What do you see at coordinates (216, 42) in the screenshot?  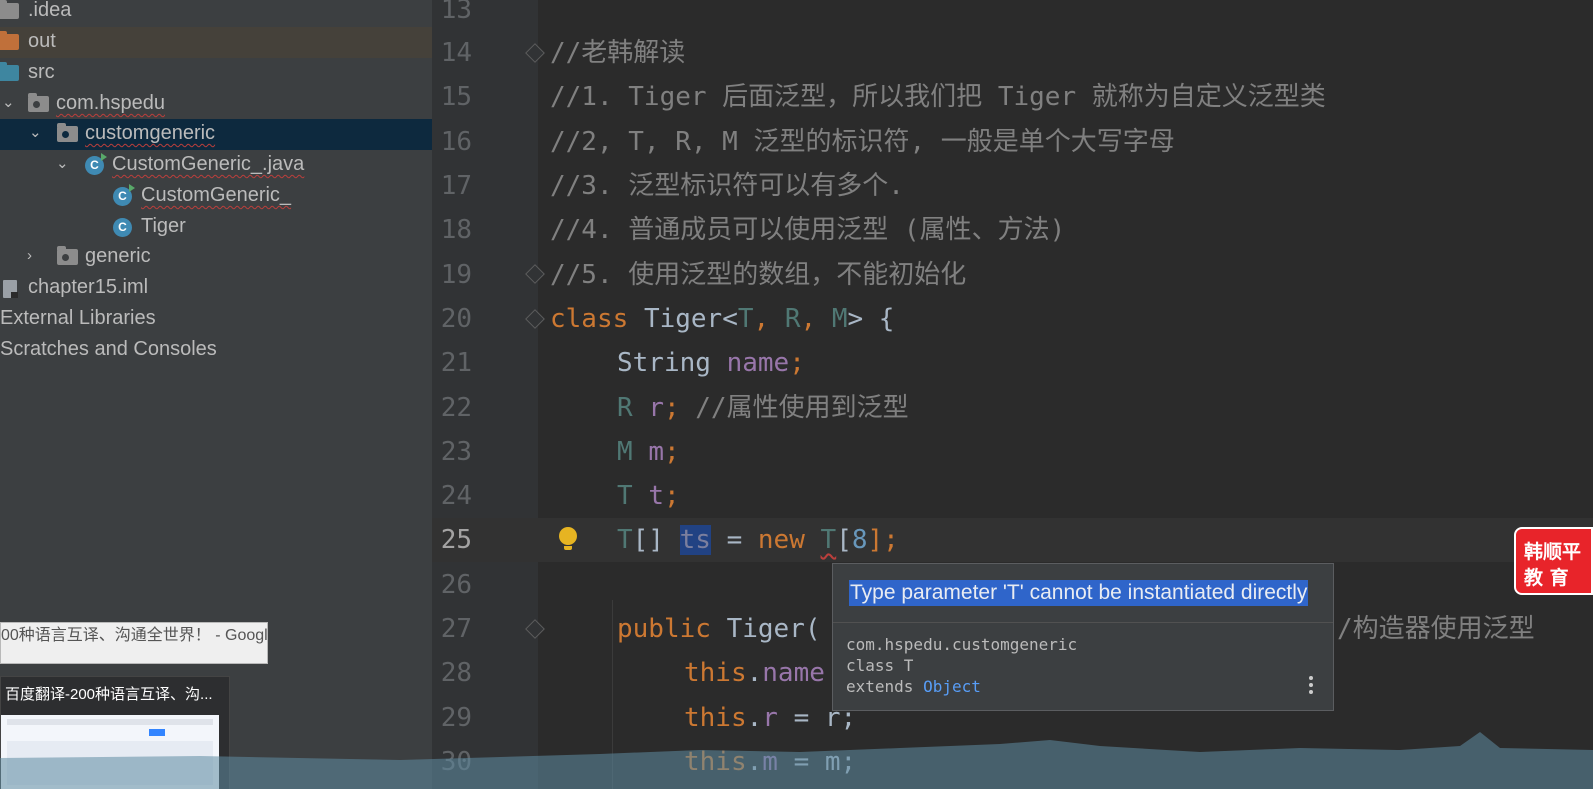 I see `tree-item-out: out` at bounding box center [216, 42].